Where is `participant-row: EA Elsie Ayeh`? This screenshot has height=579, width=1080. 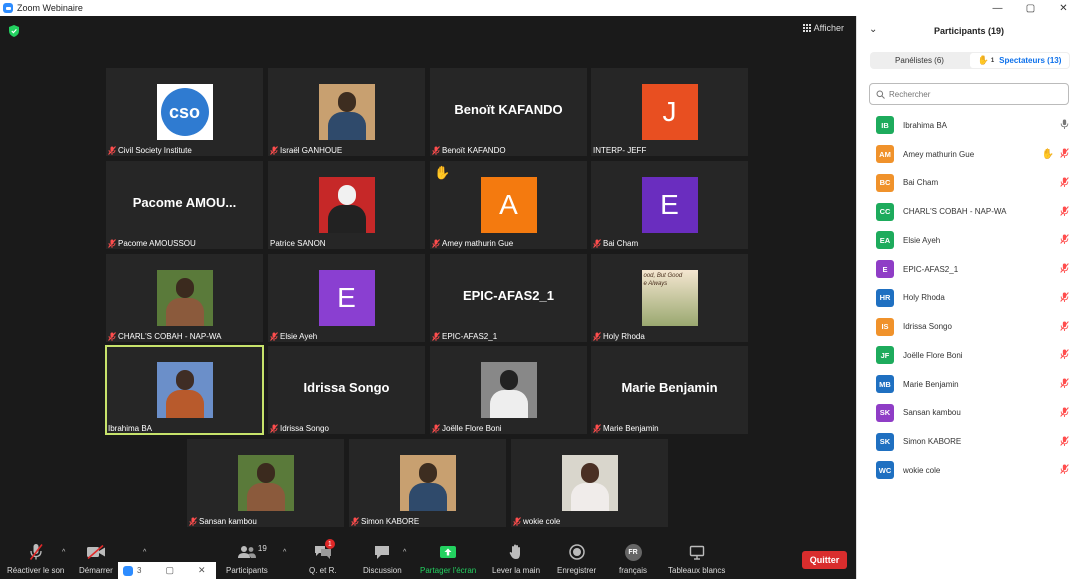
participant-row: EA Elsie Ayeh is located at coordinates (968, 240).